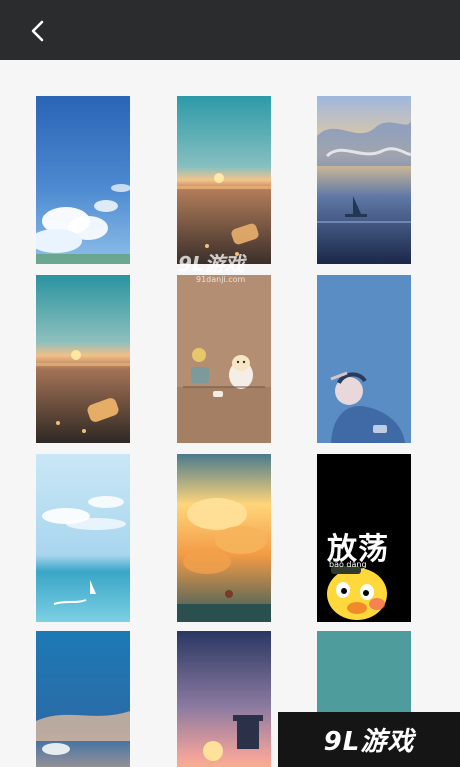 Image resolution: width=460 pixels, height=767 pixels. Describe the element at coordinates (364, 538) in the screenshot. I see `wallpaper-thumb-duck-text: 放荡 bāo dàng` at that location.